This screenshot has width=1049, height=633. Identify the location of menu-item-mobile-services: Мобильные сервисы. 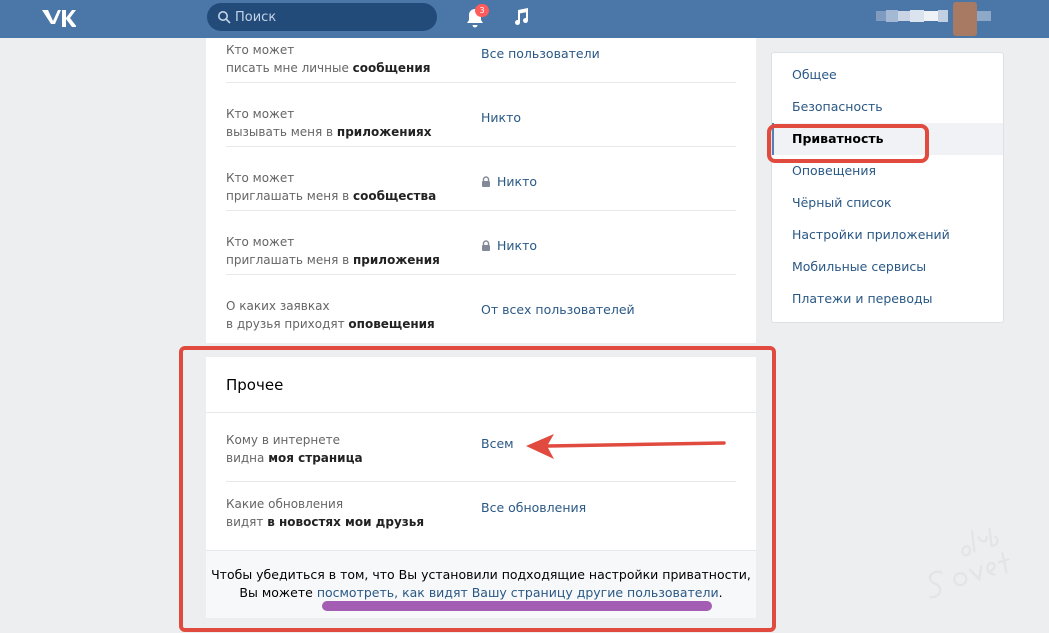
(887, 267).